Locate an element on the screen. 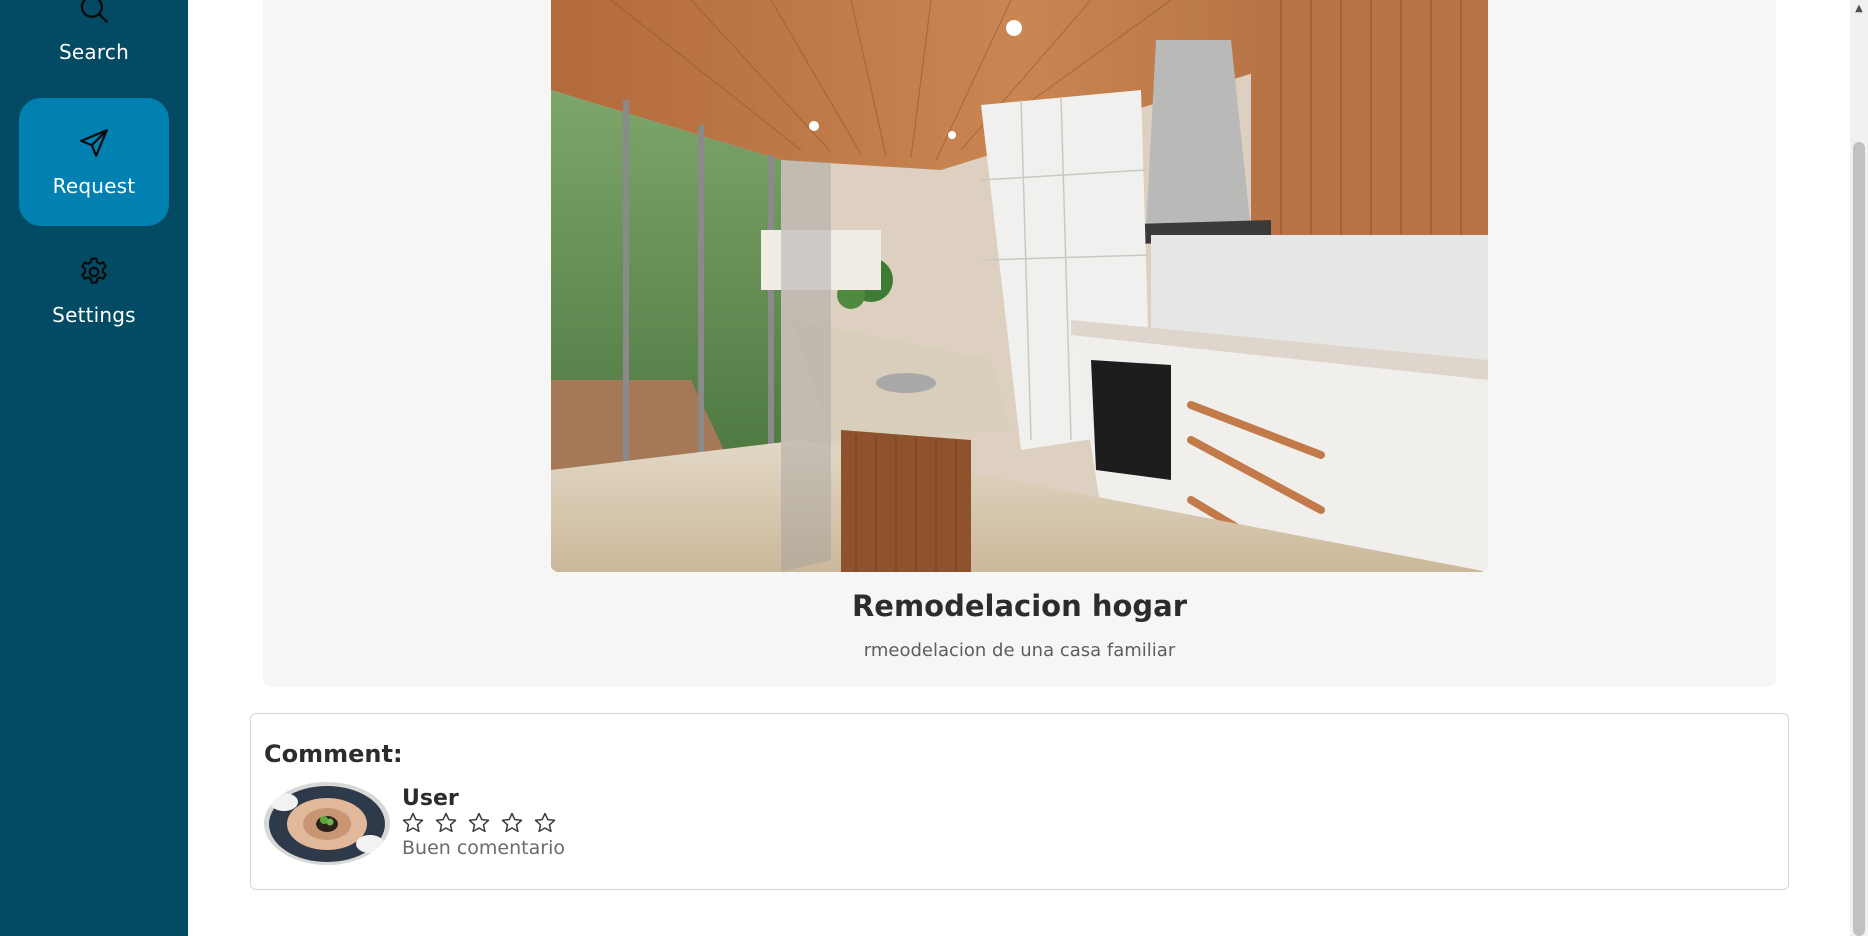 The image size is (1868, 936). post-title: Remodelacion hogar is located at coordinates (1019, 606).